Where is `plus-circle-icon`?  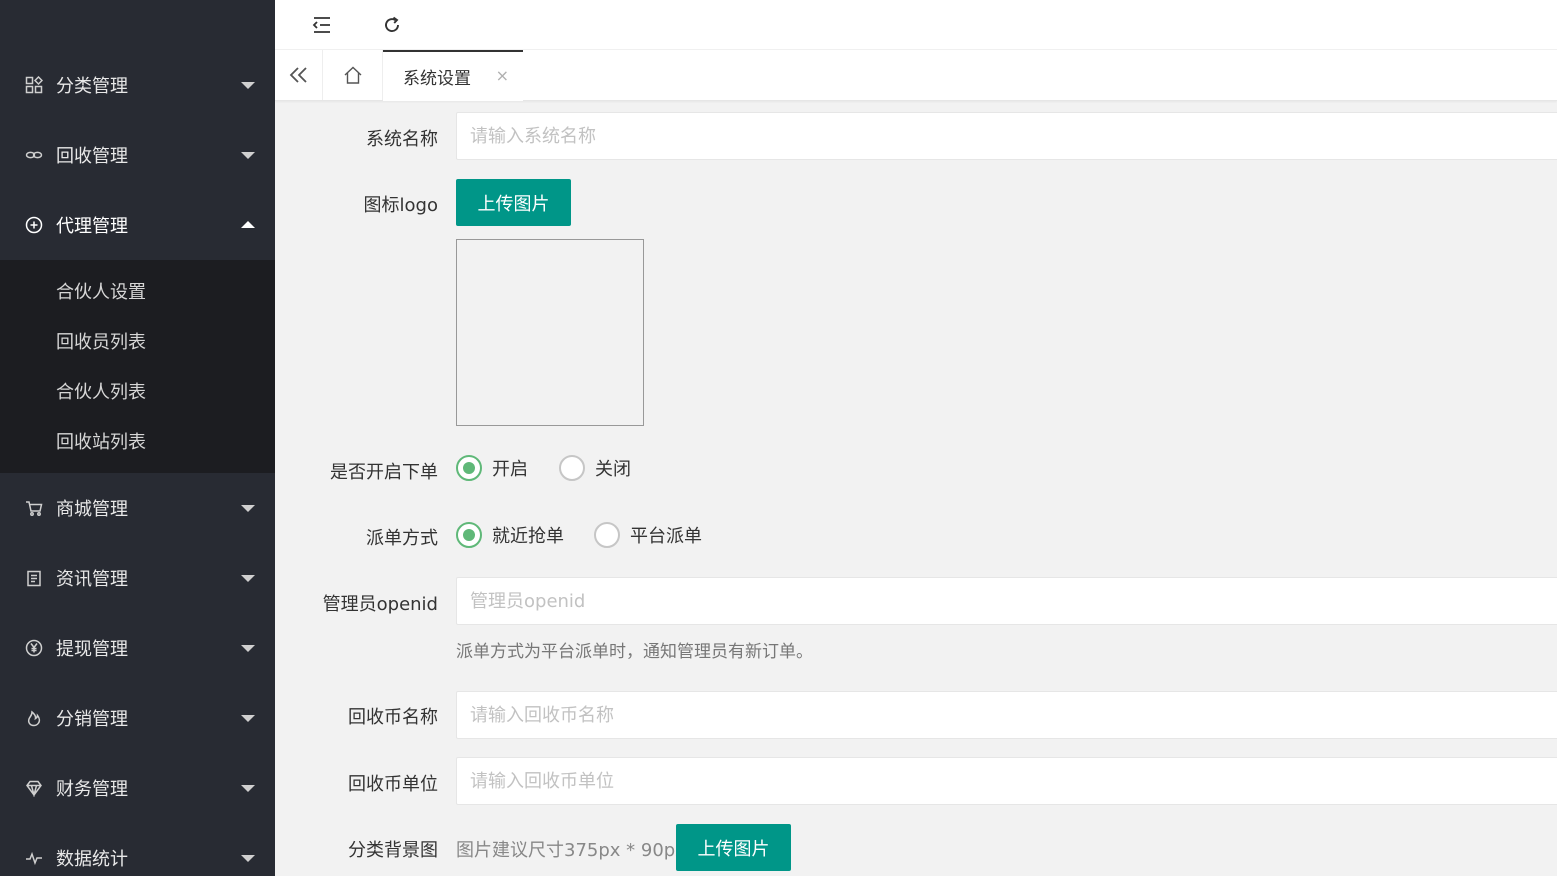 plus-circle-icon is located at coordinates (34, 225).